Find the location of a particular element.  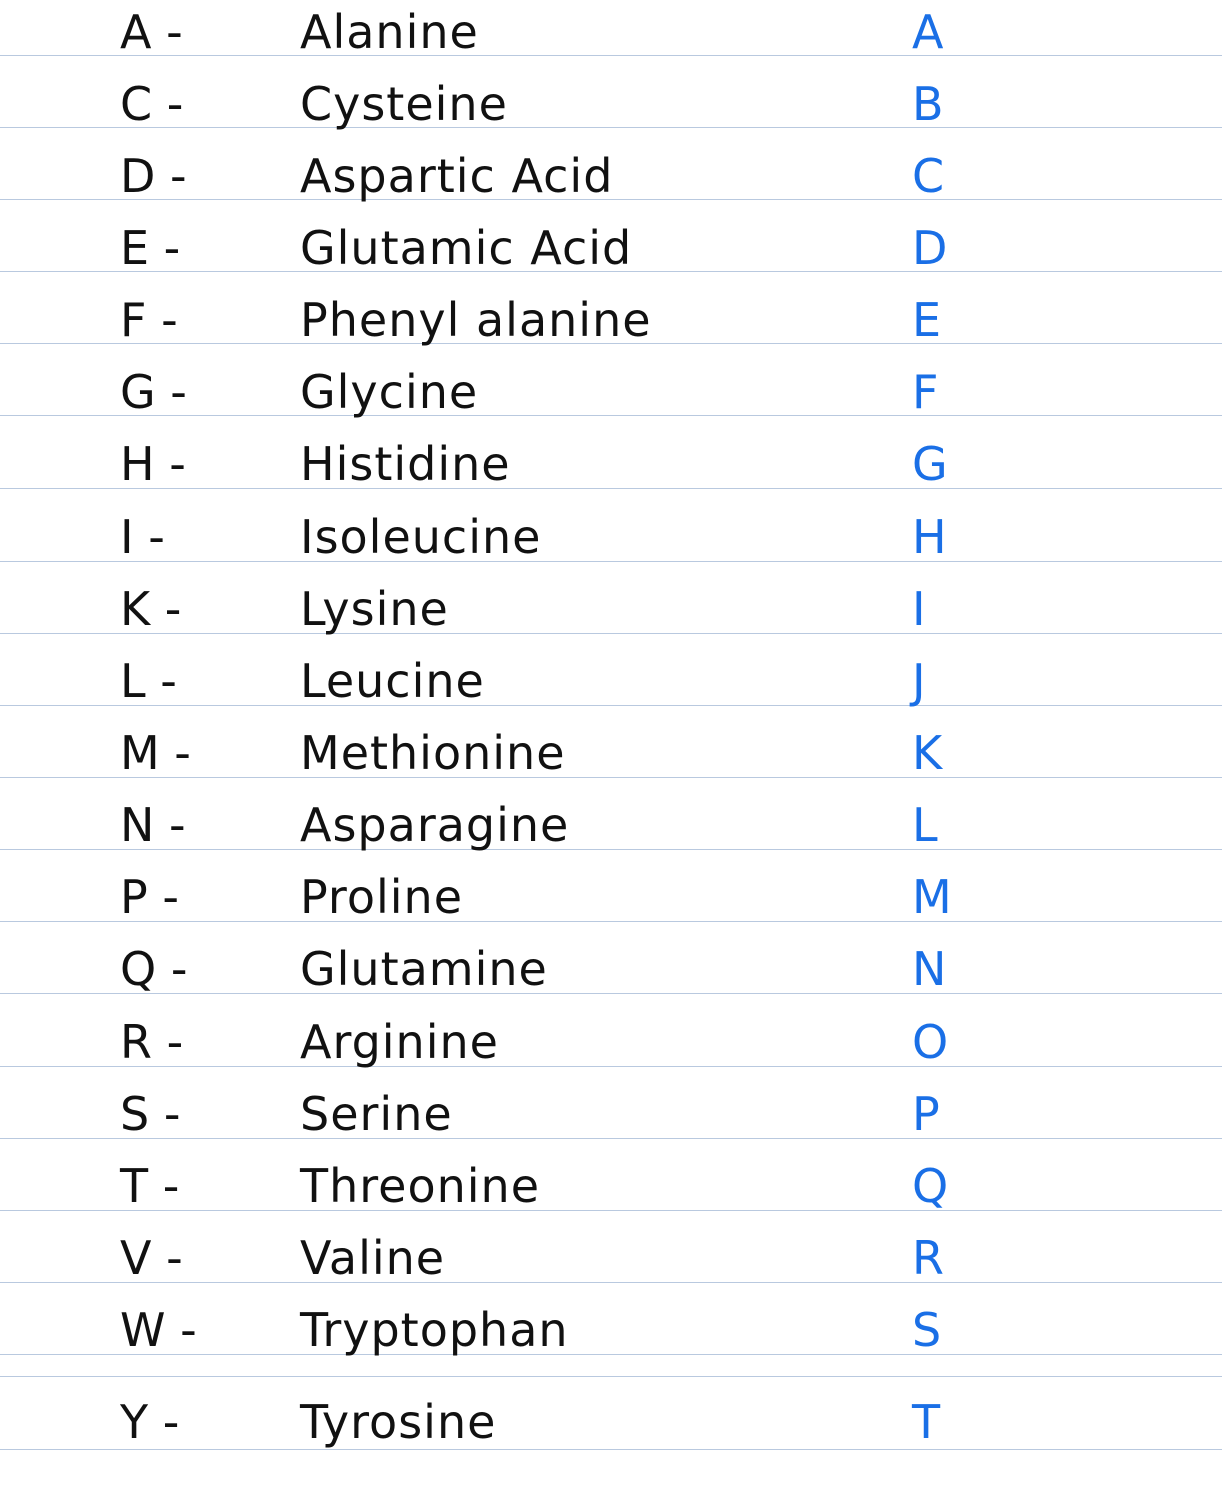

amino-acid-name: Leucine is located at coordinates (392, 681).